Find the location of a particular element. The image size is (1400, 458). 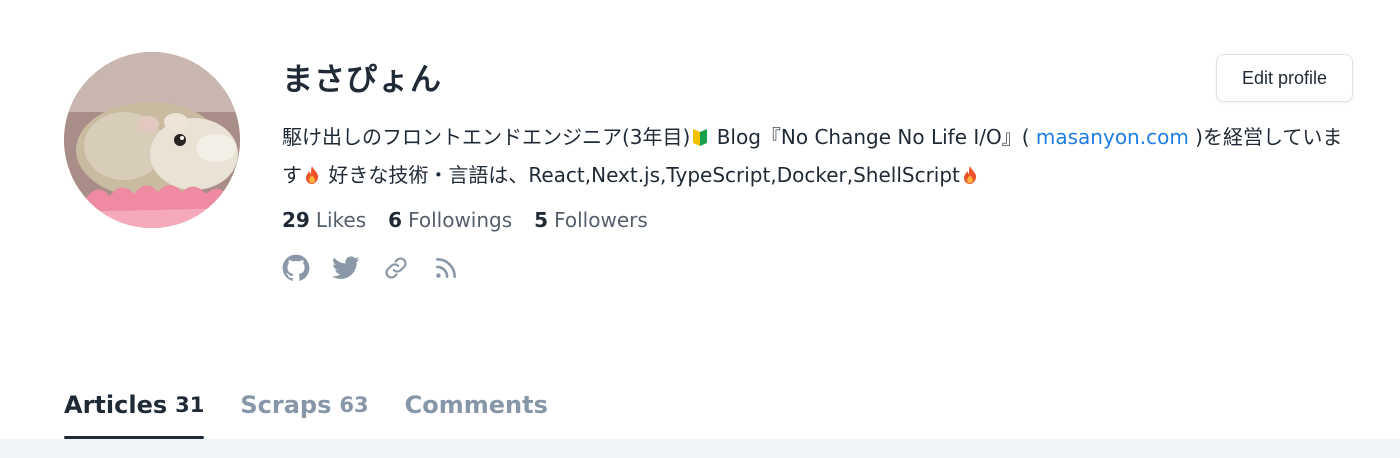

stat-count: 29 is located at coordinates (296, 220).